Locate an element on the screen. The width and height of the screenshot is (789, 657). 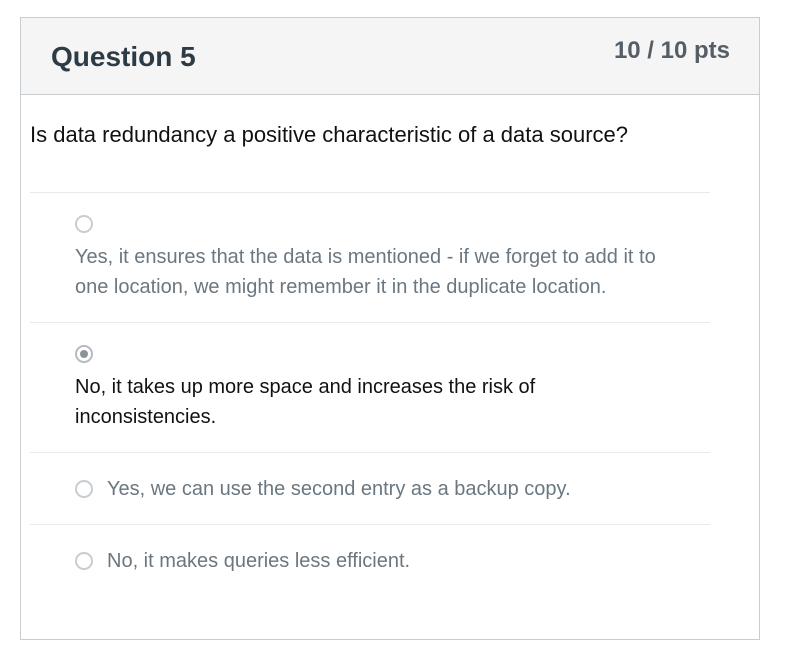
question-header: Question 5 10 / 10 pts is located at coordinates (390, 56).